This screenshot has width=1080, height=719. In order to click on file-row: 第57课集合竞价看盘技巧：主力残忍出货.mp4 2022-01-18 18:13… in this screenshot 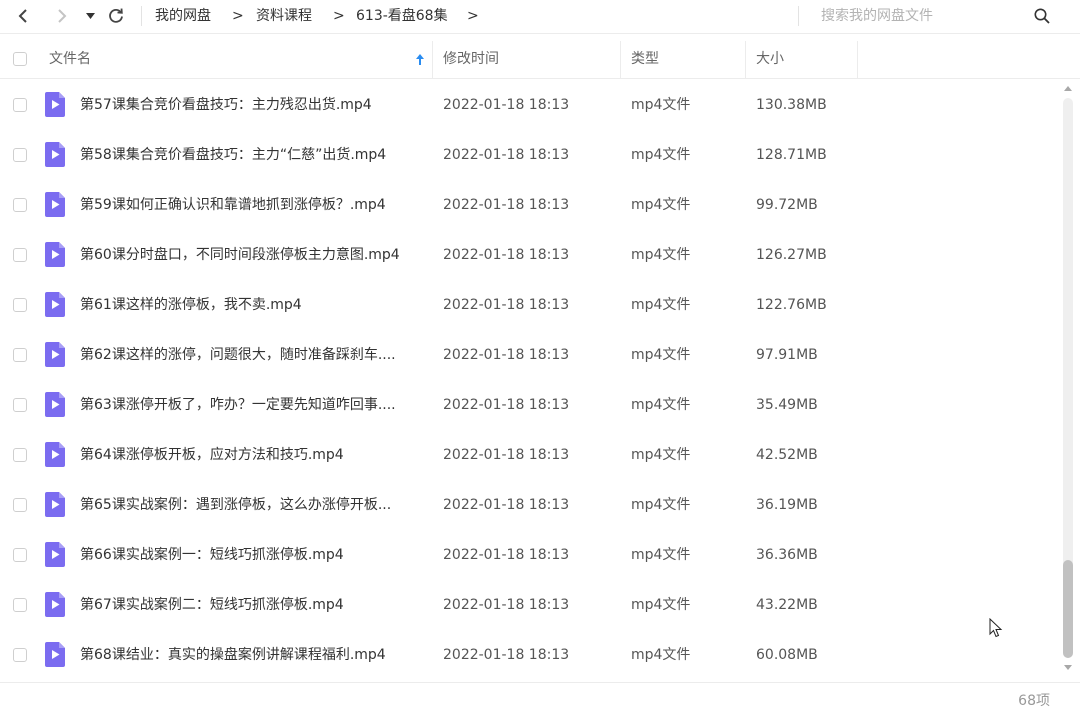, I will do `click(529, 105)`.